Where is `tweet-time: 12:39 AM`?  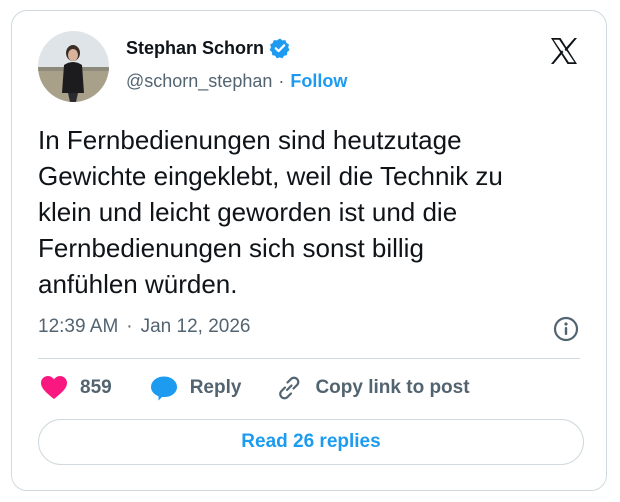 tweet-time: 12:39 AM is located at coordinates (78, 326).